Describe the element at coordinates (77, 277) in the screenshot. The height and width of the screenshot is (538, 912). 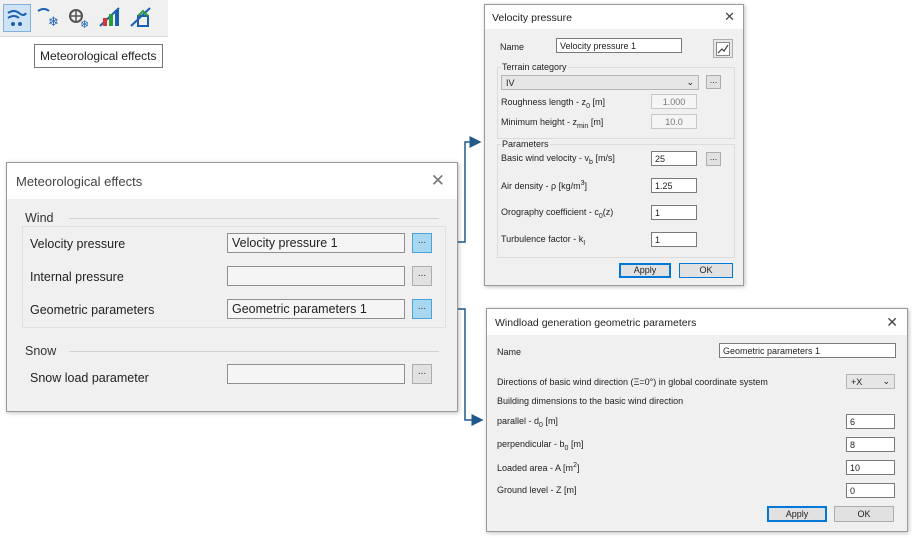
I see `internal-pressure-label: Internal pressure` at that location.